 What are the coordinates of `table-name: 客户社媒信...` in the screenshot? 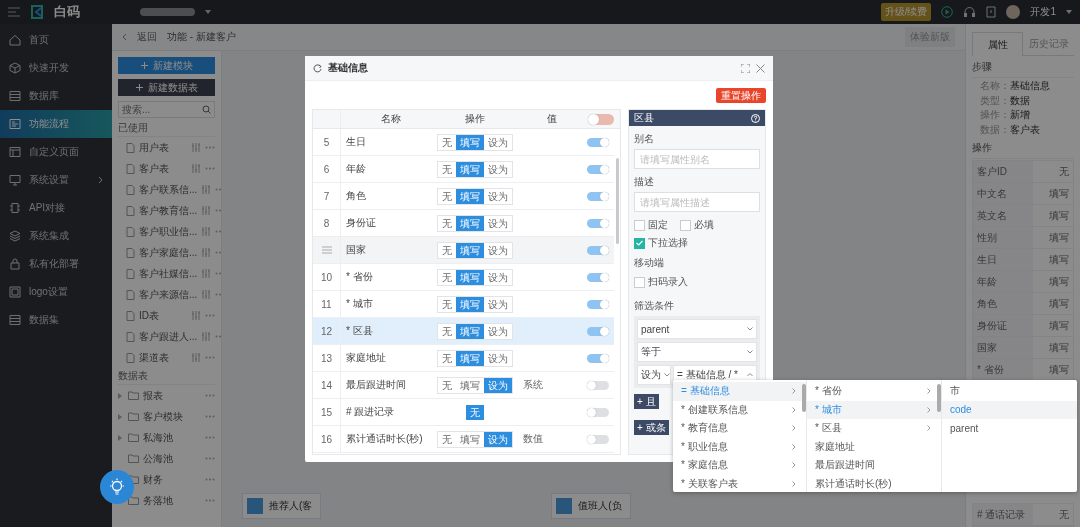 It's located at (168, 273).